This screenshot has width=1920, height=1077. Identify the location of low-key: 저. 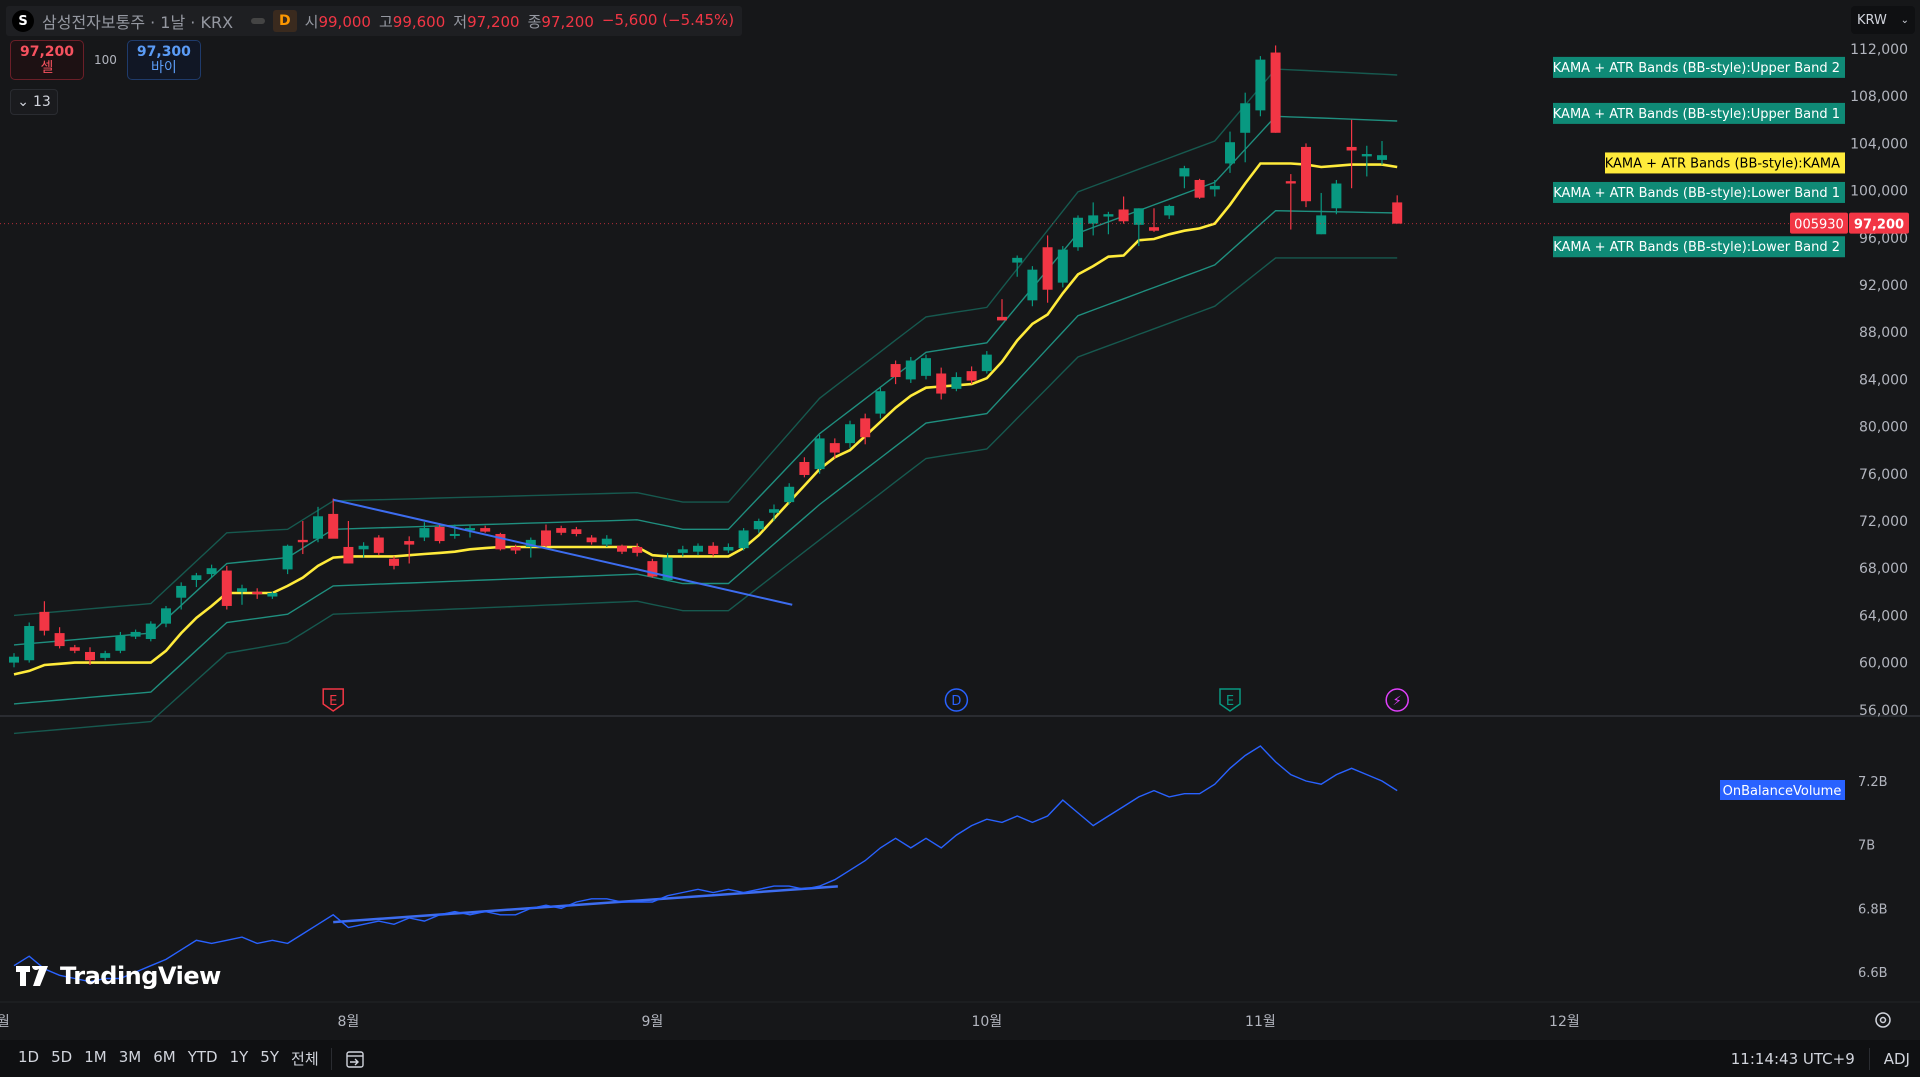
(460, 21).